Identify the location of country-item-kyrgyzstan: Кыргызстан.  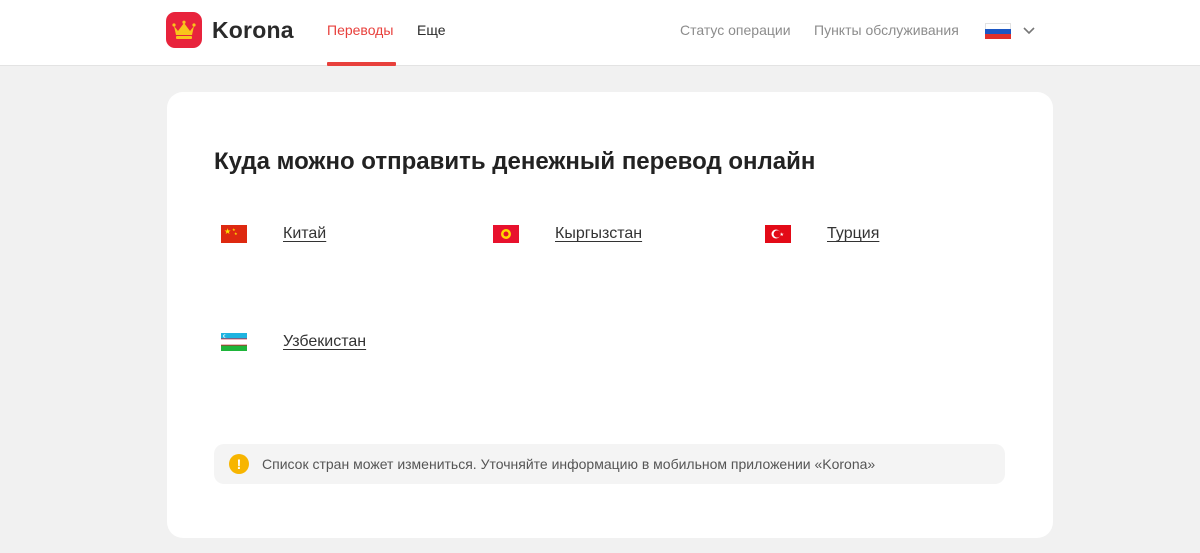
(567, 234).